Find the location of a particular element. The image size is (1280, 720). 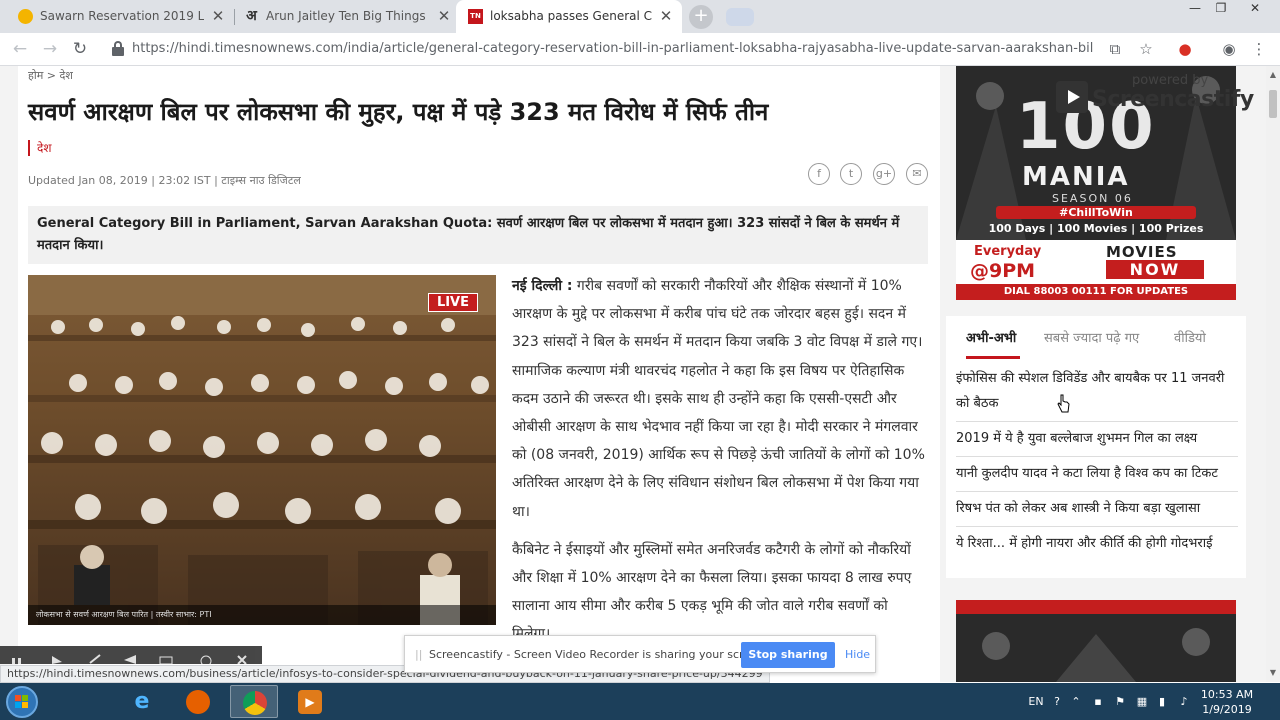

recording-controls is located at coordinates (131, 656).